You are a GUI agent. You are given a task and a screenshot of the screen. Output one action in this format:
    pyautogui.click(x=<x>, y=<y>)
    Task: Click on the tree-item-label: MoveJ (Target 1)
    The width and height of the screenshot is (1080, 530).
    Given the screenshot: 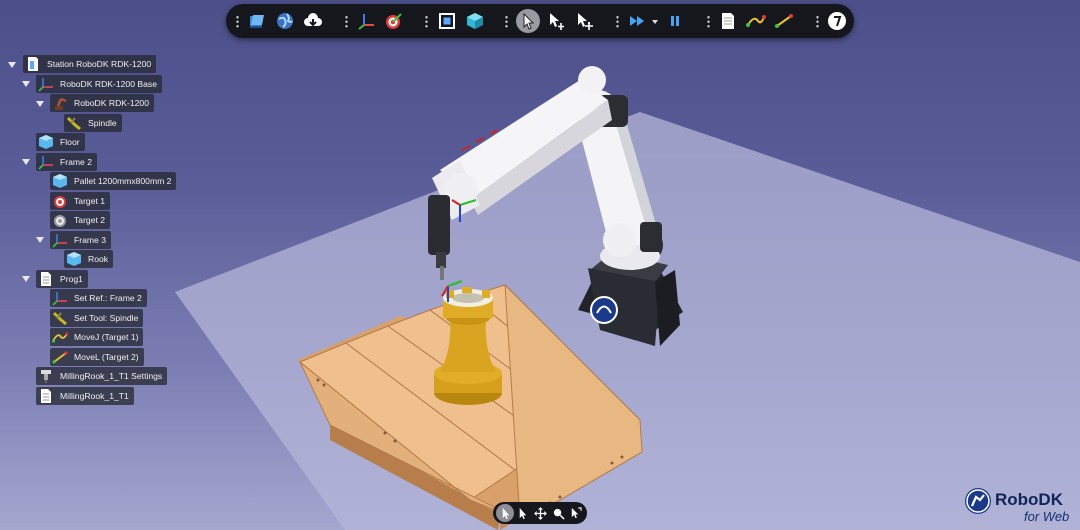 What is the action you would take?
    pyautogui.click(x=106, y=337)
    